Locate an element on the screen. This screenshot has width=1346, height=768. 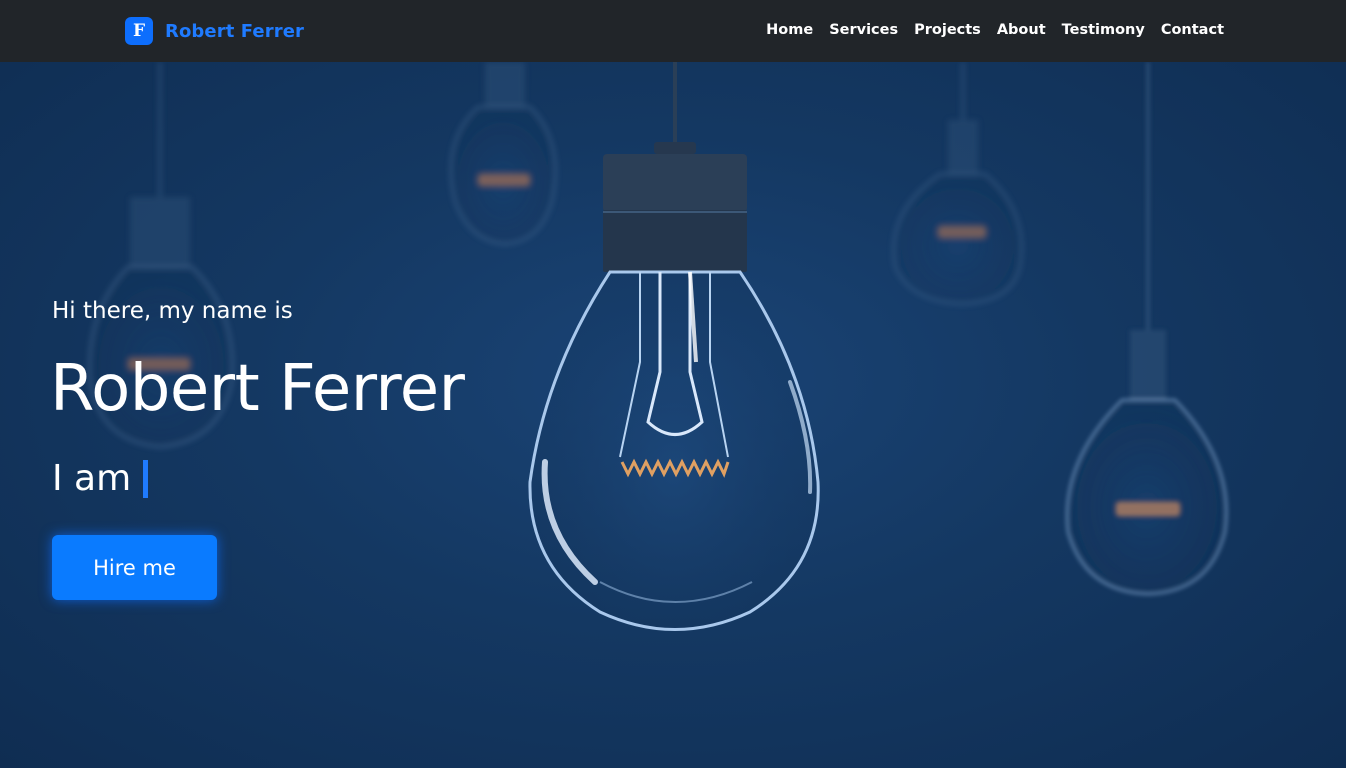
hero-greeting: Hi there, my name is is located at coordinates (172, 311).